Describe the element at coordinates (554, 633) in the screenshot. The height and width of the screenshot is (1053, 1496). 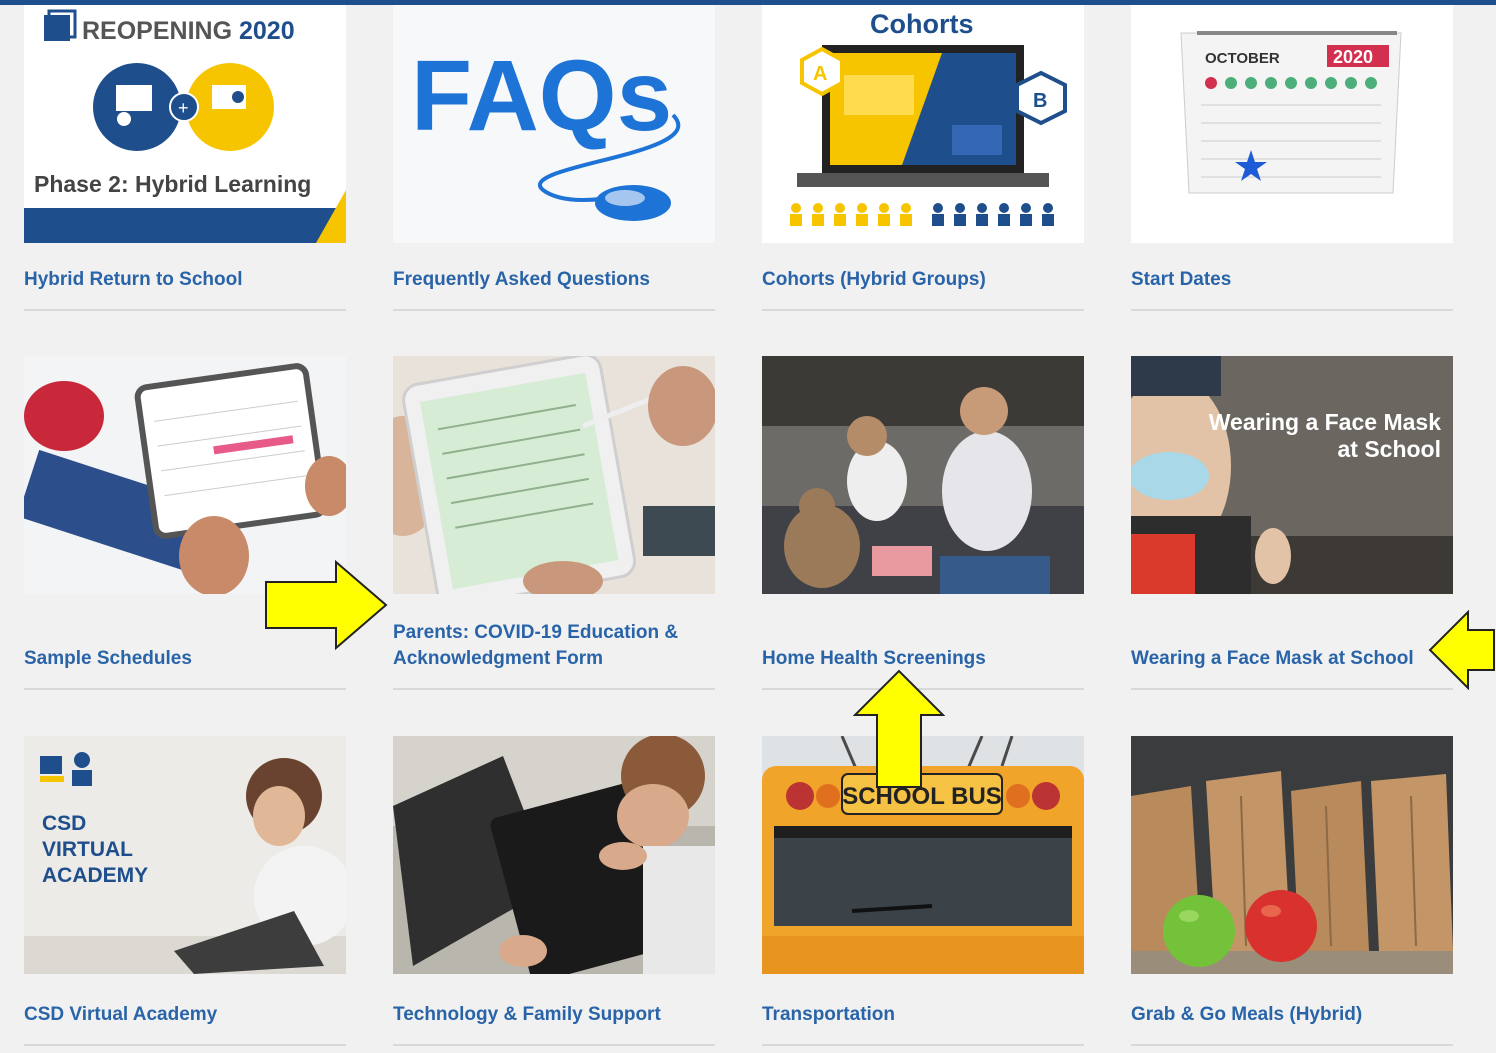
I see `link-covid-form-line1: Parents: COVID-19 Education &` at that location.